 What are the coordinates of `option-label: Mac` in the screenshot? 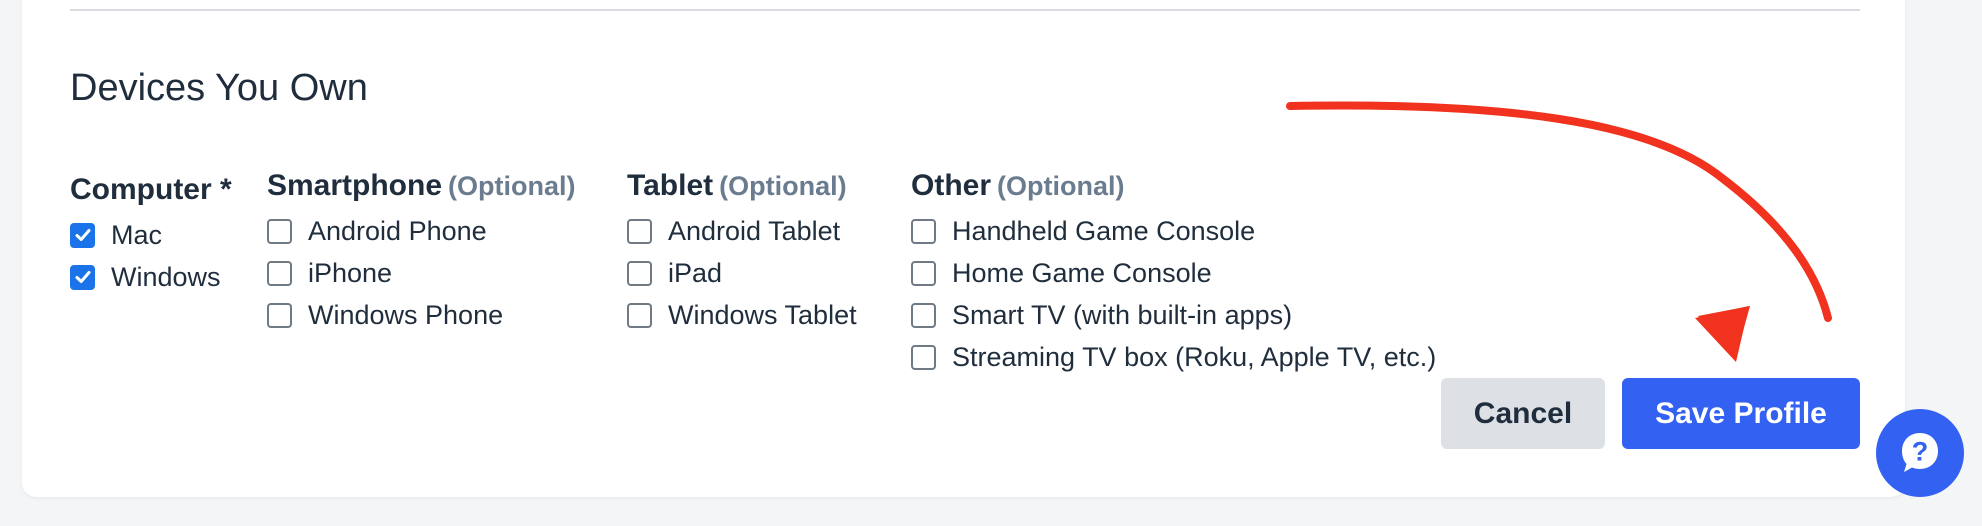 It's located at (137, 235).